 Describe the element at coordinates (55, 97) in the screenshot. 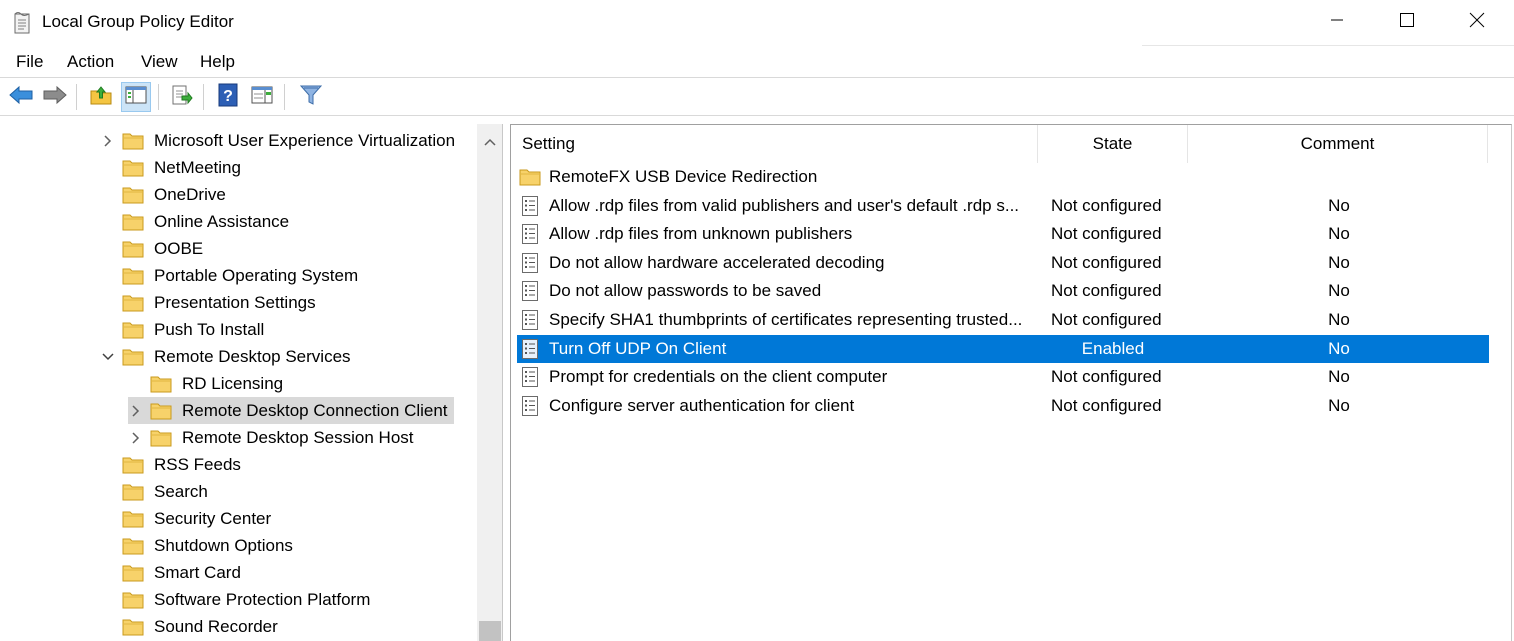

I see `forward-button` at that location.